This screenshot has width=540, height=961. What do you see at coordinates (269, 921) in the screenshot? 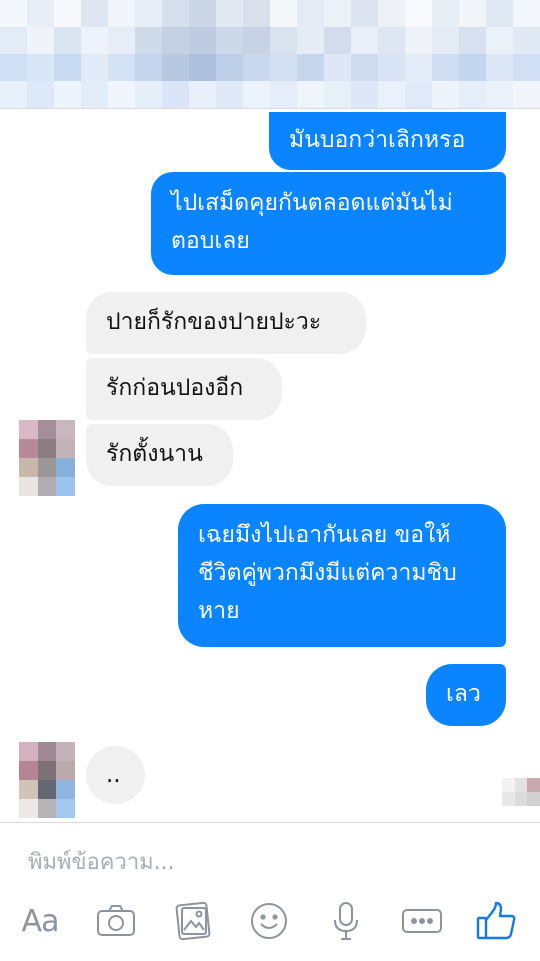
I see `emoji-icon` at bounding box center [269, 921].